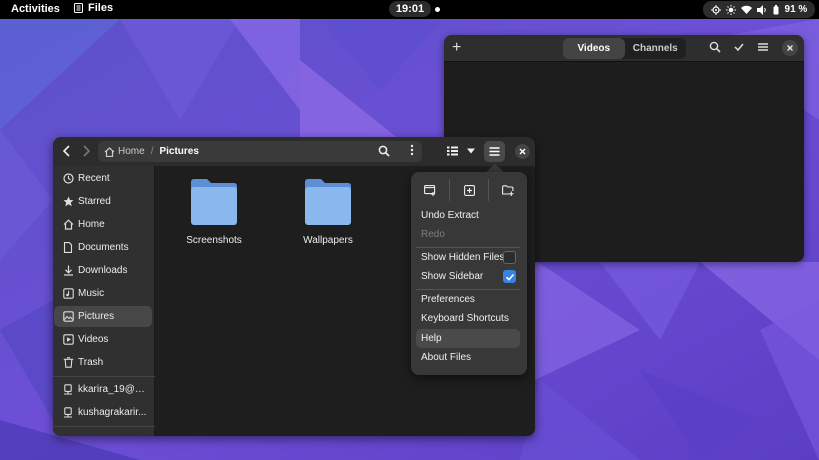  Describe the element at coordinates (68, 270) in the screenshot. I see `download-icon` at that location.